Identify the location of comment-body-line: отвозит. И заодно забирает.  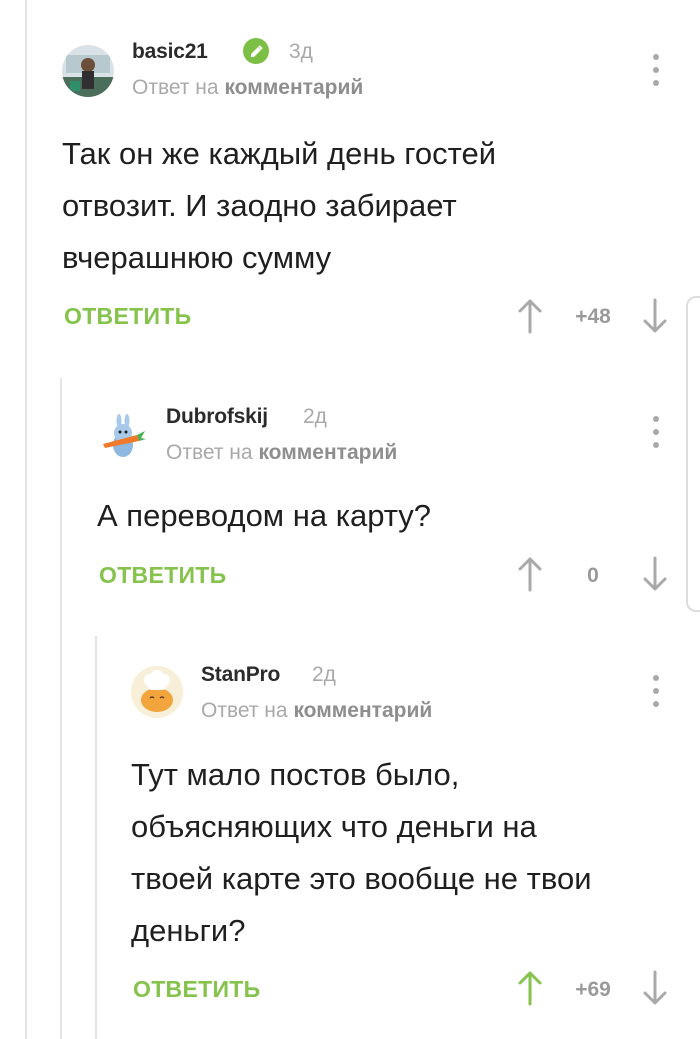
(259, 205).